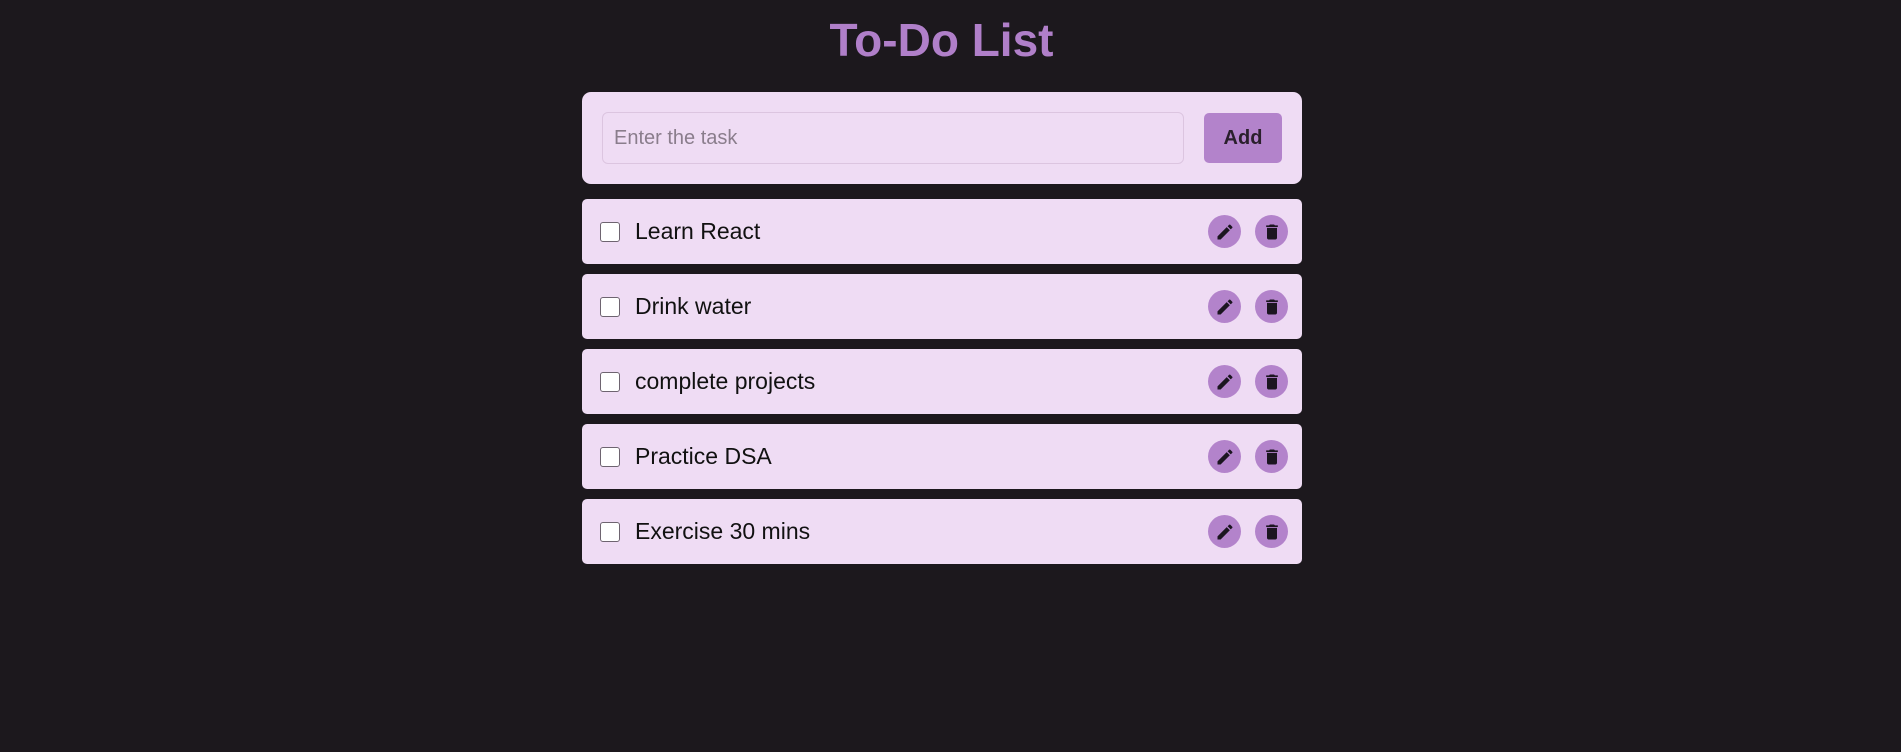 The height and width of the screenshot is (752, 1901). I want to click on list-item: complete projects, so click(942, 381).